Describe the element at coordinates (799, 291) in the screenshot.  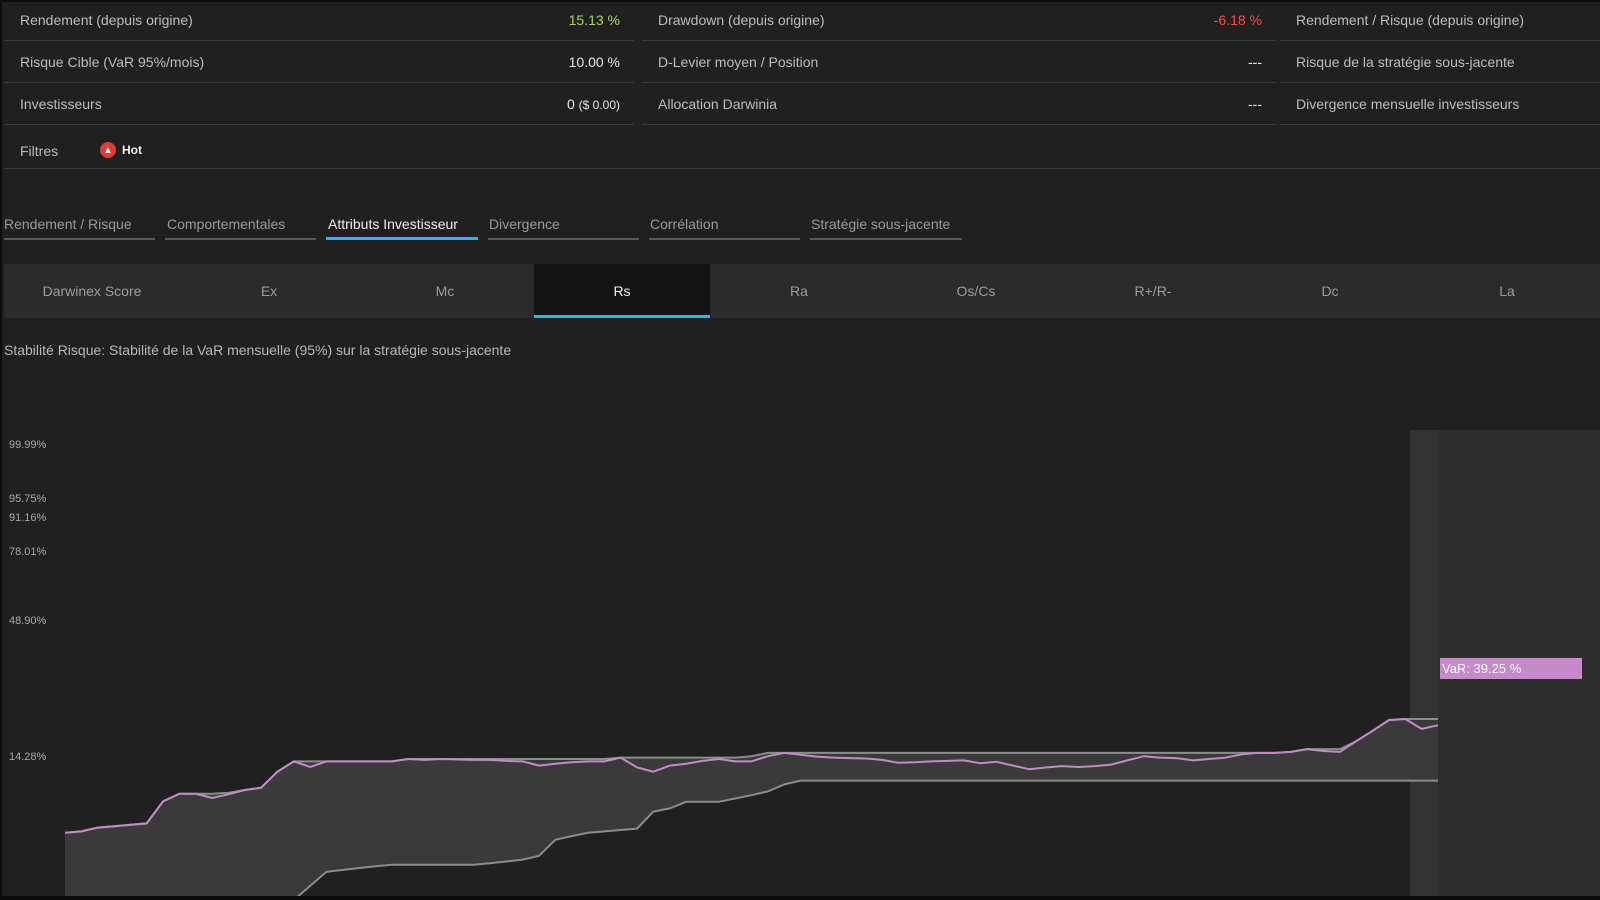
I see `subtab-ra: Ra` at that location.